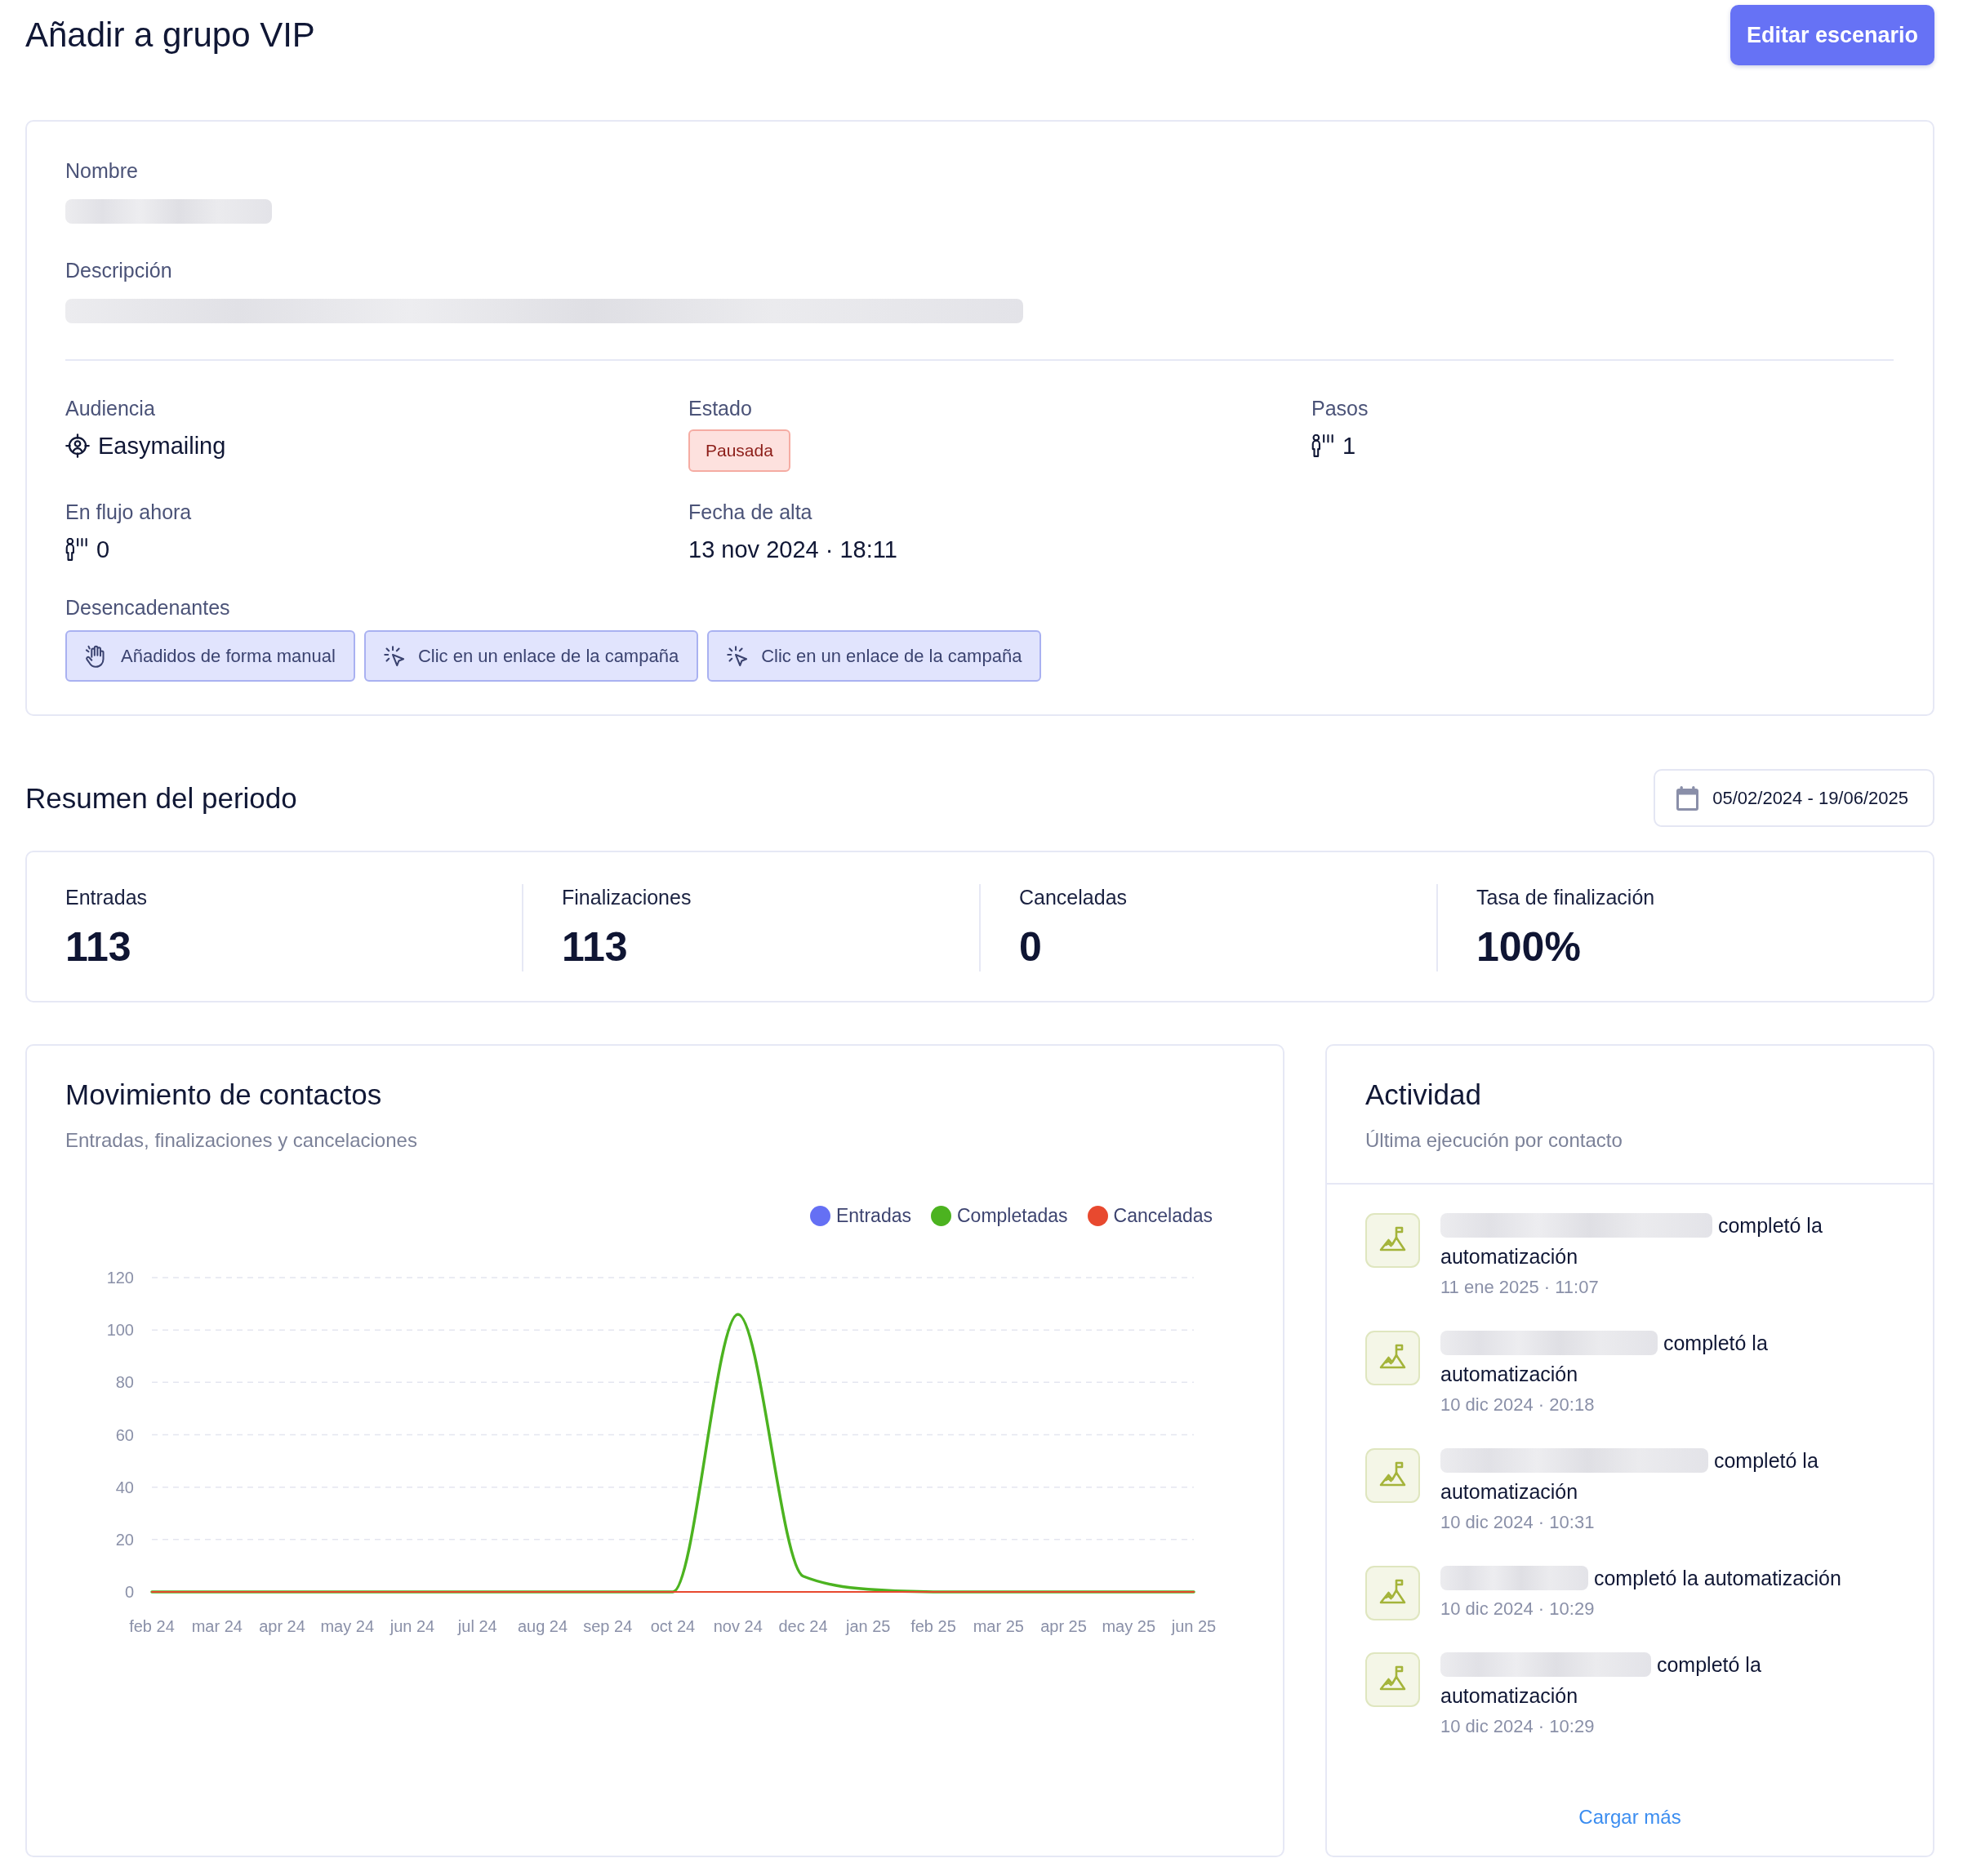 The width and height of the screenshot is (1981, 1876). I want to click on property-label: Audiencia, so click(111, 408).